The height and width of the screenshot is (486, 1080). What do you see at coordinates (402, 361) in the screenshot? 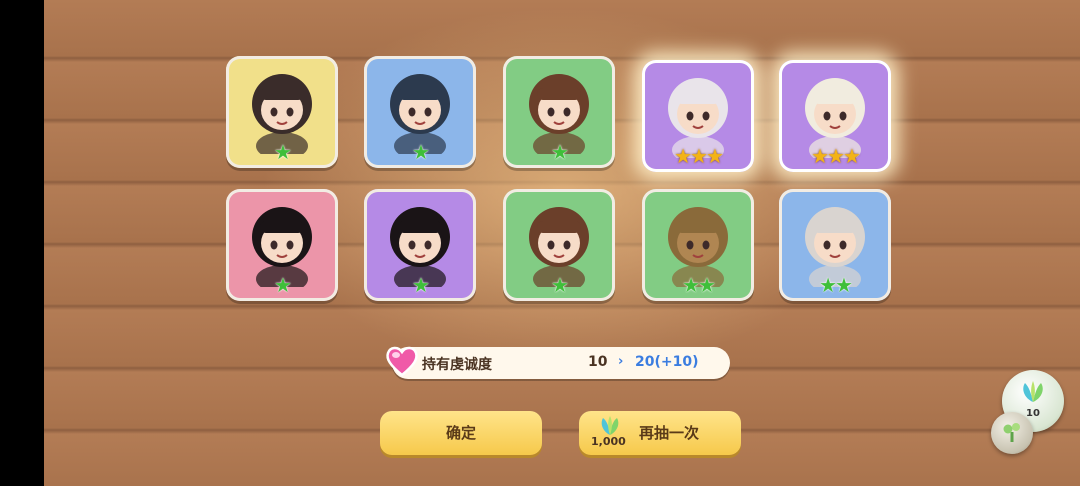
I see `heart-icon` at bounding box center [402, 361].